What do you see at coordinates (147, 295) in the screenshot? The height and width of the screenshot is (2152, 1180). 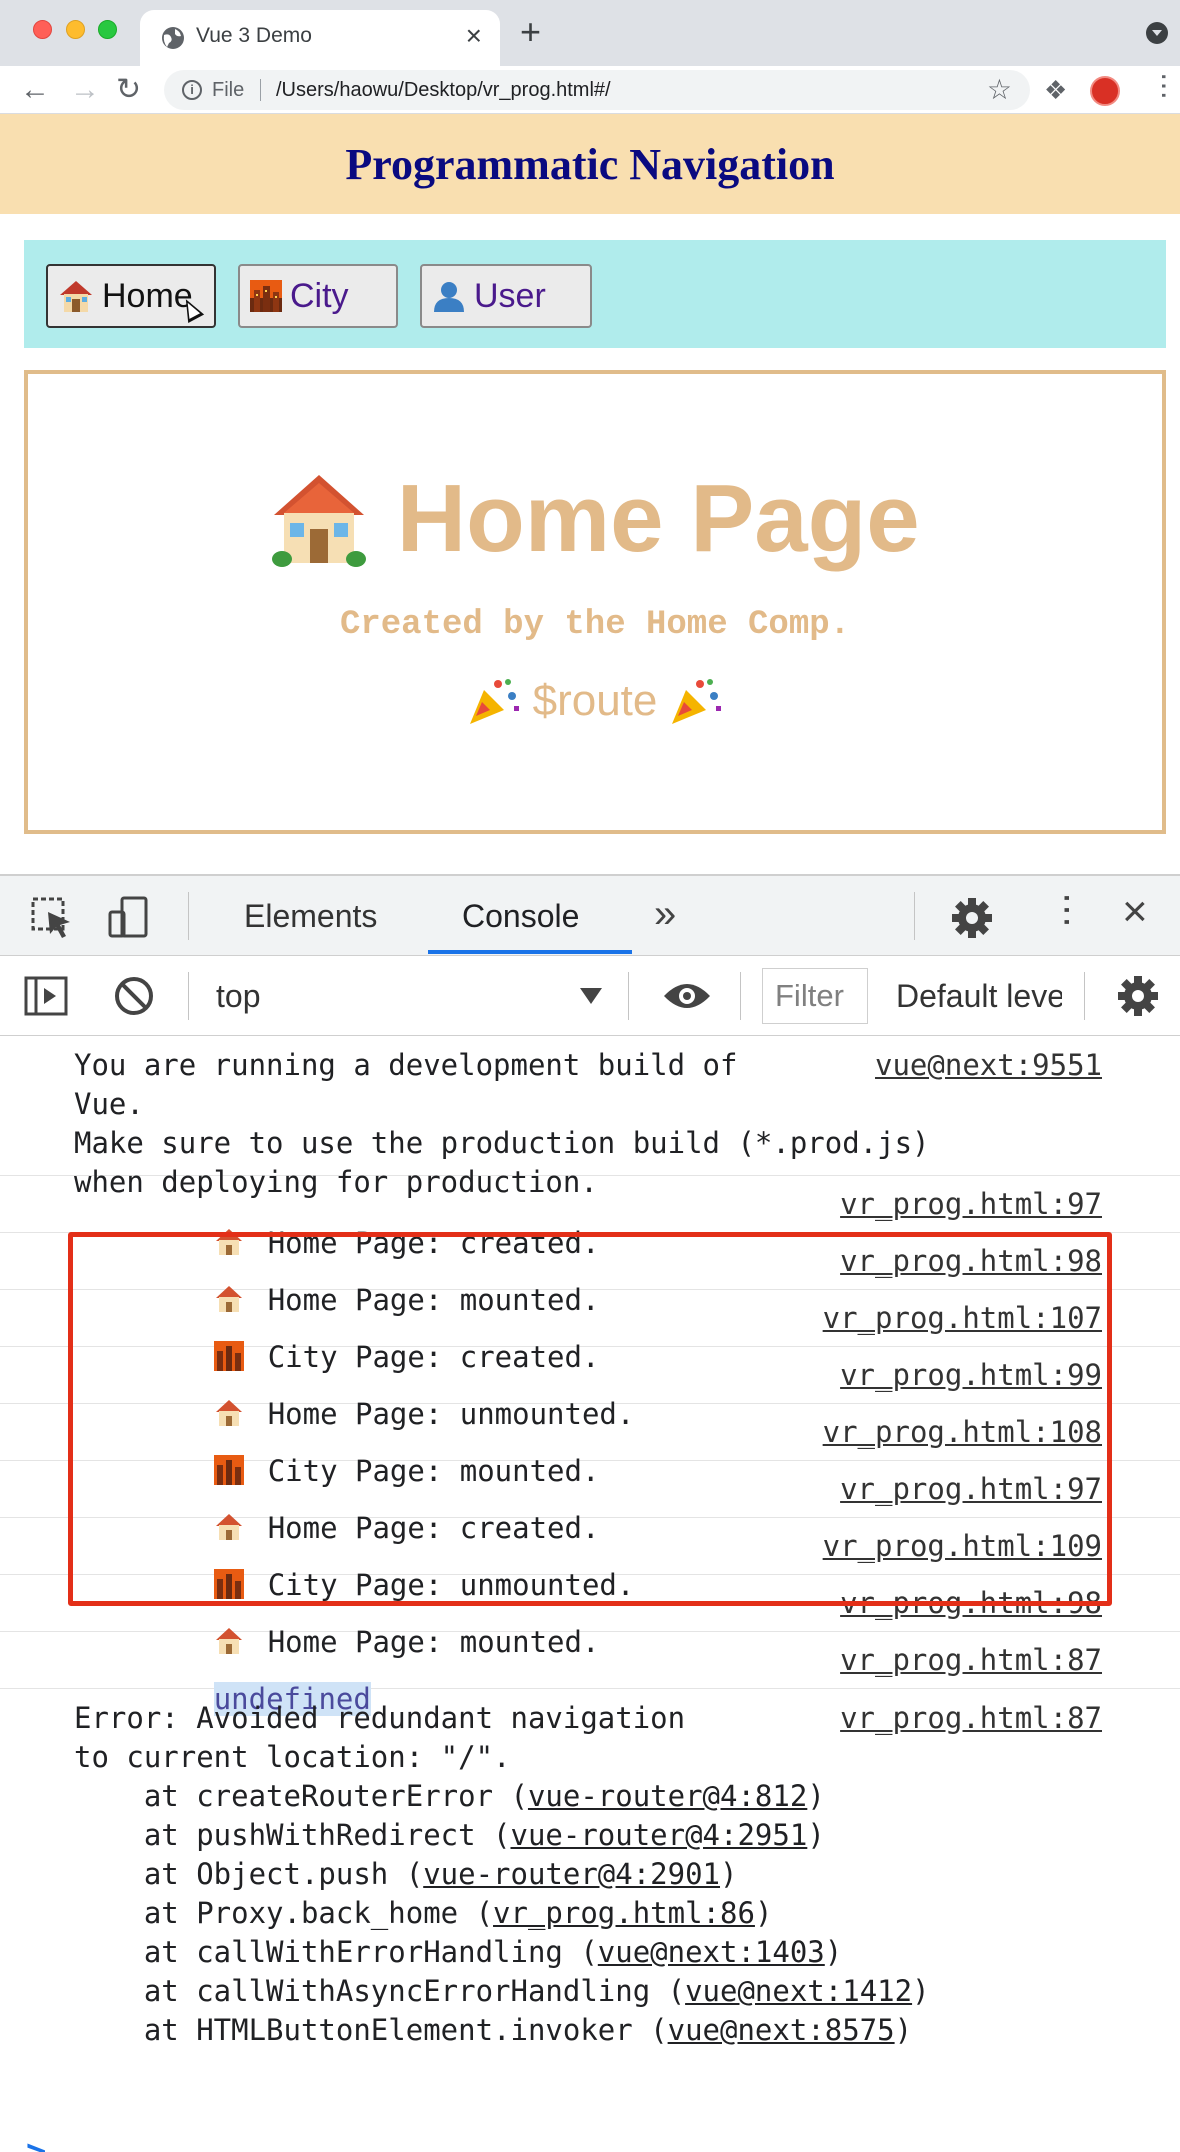 I see `home-button-label: Home` at bounding box center [147, 295].